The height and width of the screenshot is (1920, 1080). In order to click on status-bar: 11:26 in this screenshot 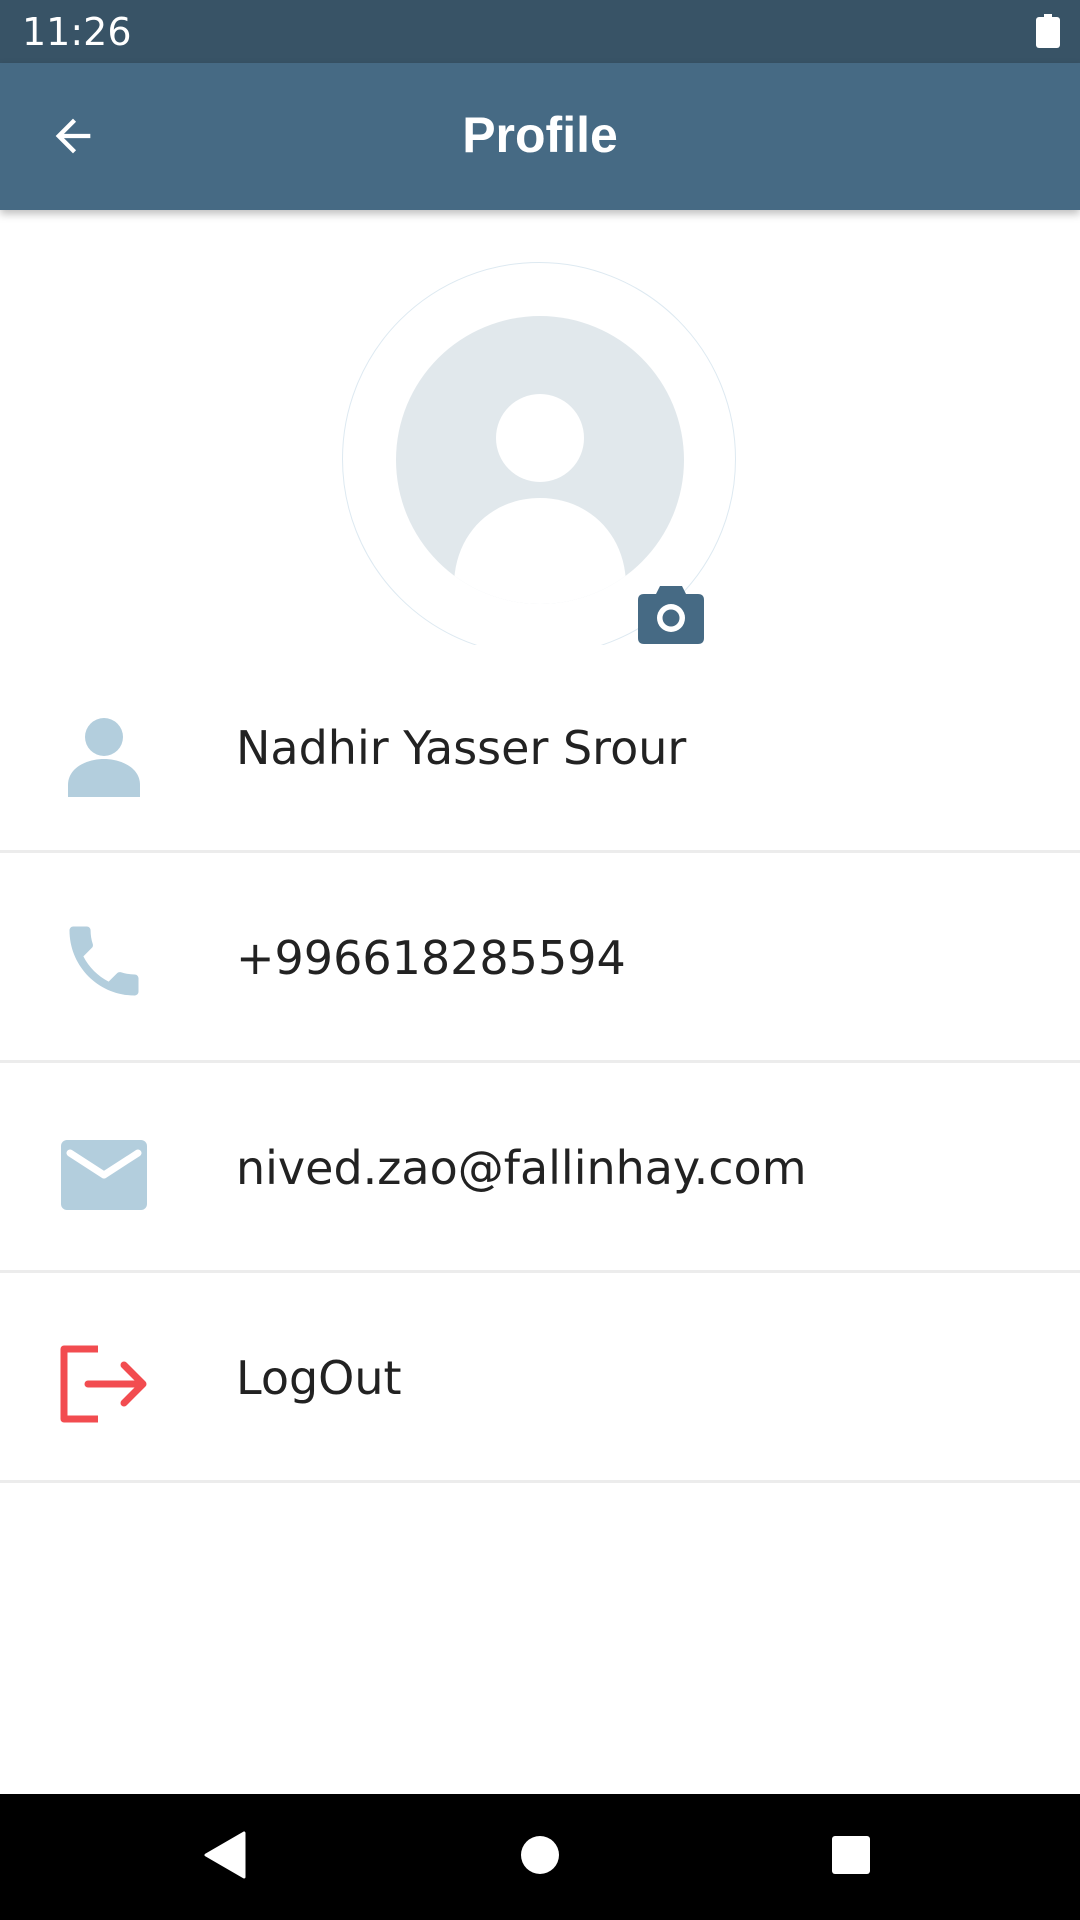, I will do `click(540, 31)`.